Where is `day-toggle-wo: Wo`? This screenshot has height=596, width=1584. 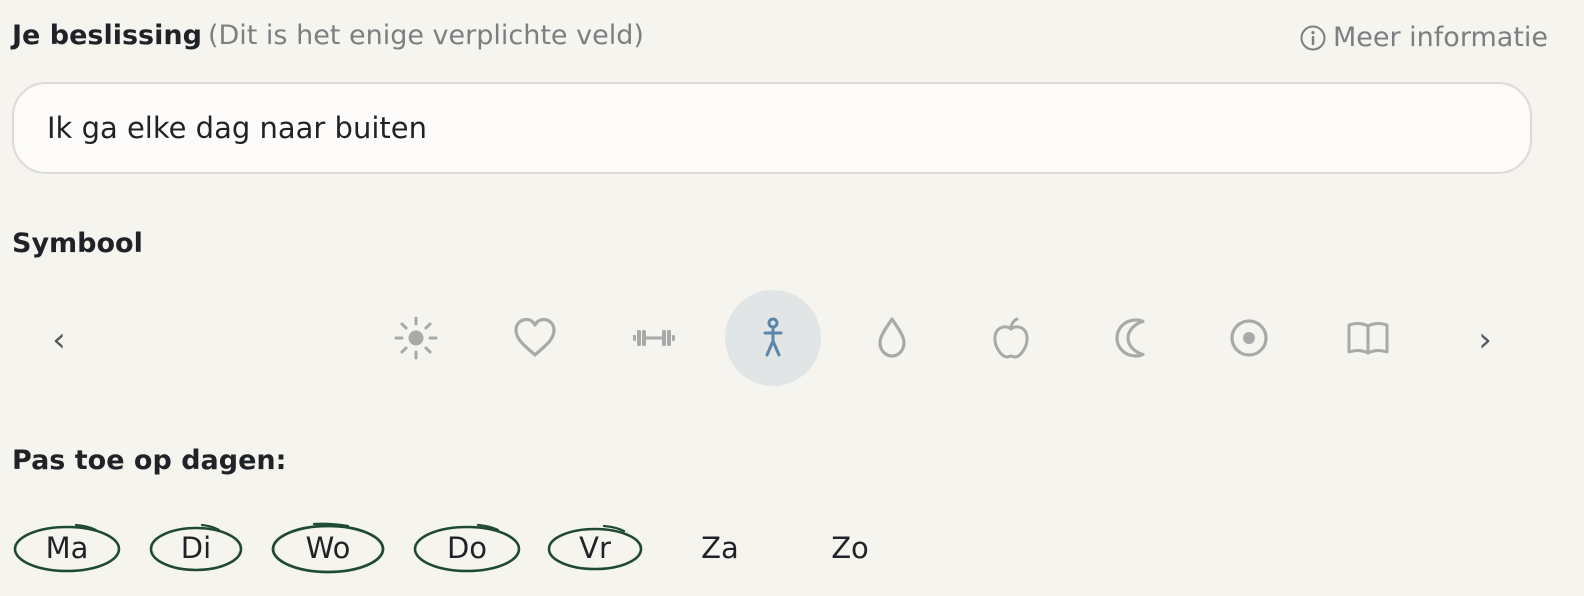
day-toggle-wo: Wo is located at coordinates (328, 548).